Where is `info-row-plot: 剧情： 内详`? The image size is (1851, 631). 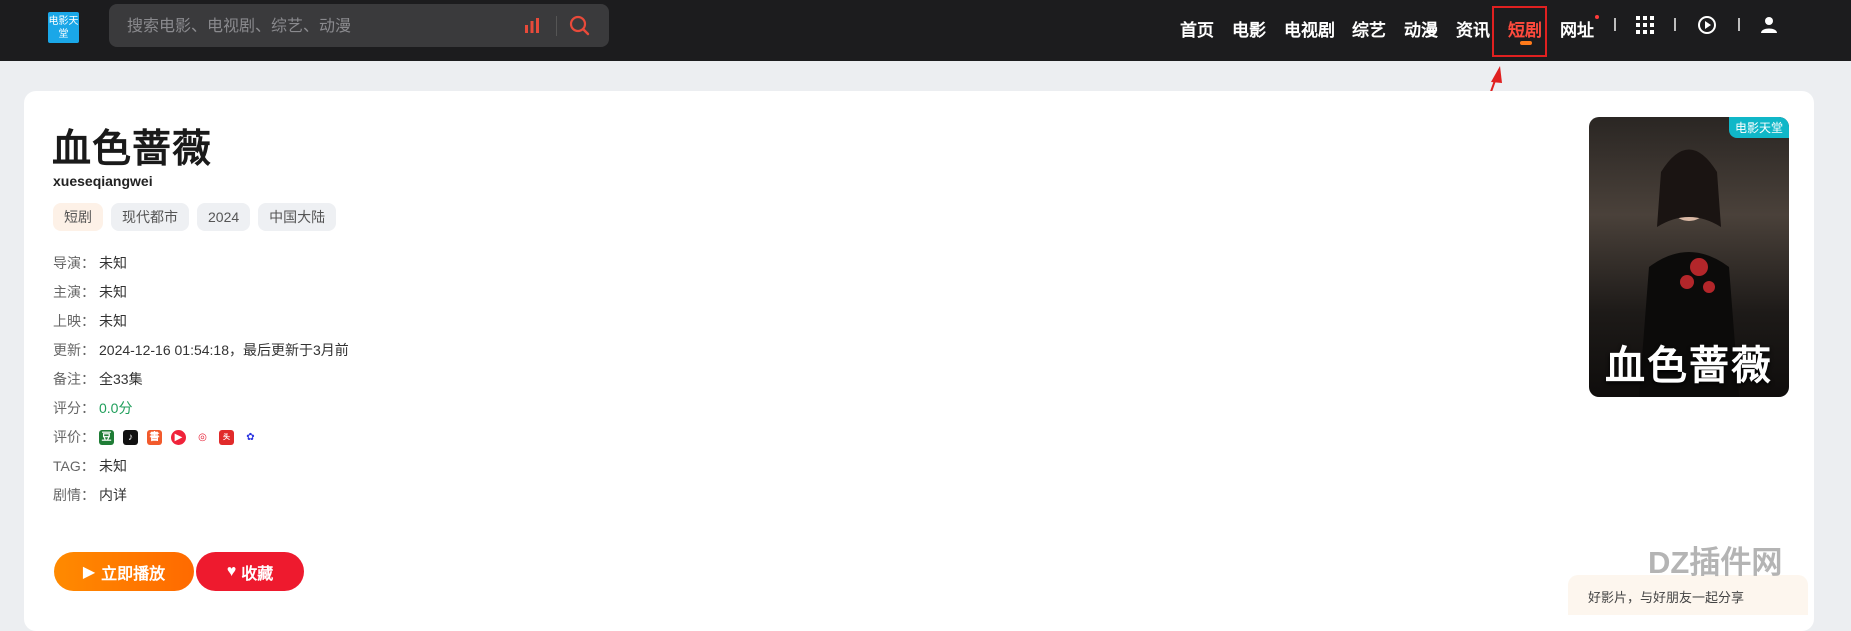 info-row-plot: 剧情： 内详 is located at coordinates (201, 497).